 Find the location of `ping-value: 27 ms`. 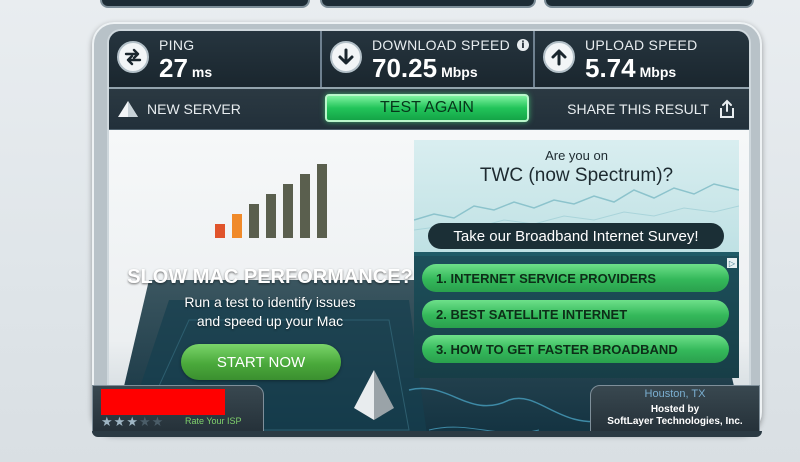

ping-value: 27 ms is located at coordinates (185, 68).